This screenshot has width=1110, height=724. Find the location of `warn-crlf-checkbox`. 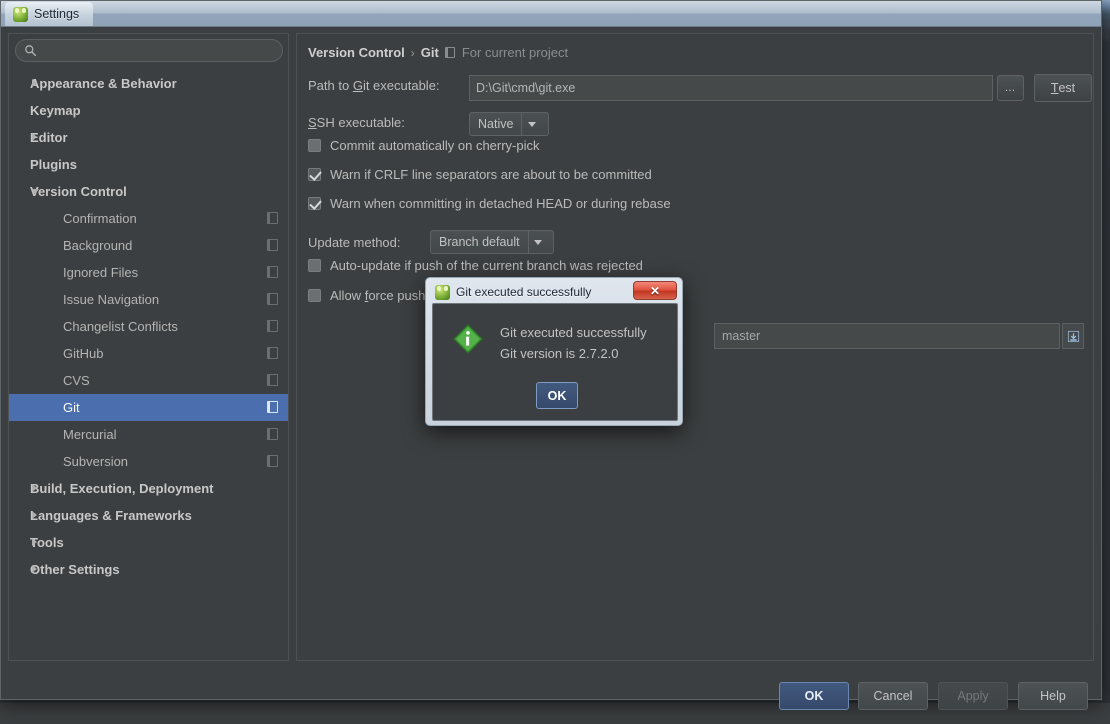

warn-crlf-checkbox is located at coordinates (314, 174).